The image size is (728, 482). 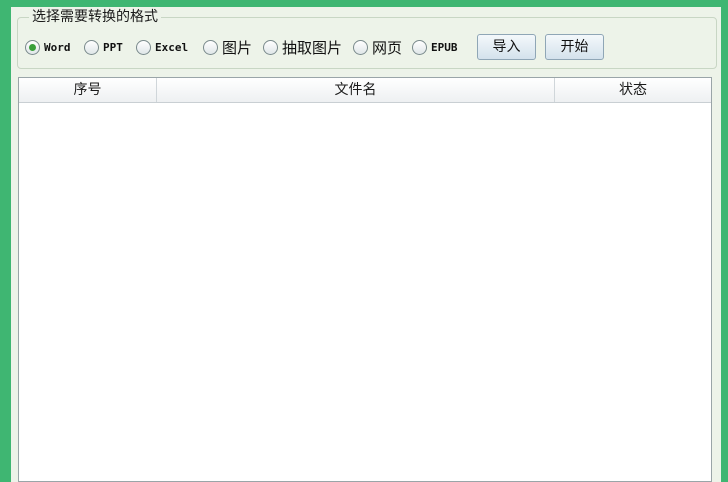 What do you see at coordinates (506, 47) in the screenshot?
I see `import-button: 导入` at bounding box center [506, 47].